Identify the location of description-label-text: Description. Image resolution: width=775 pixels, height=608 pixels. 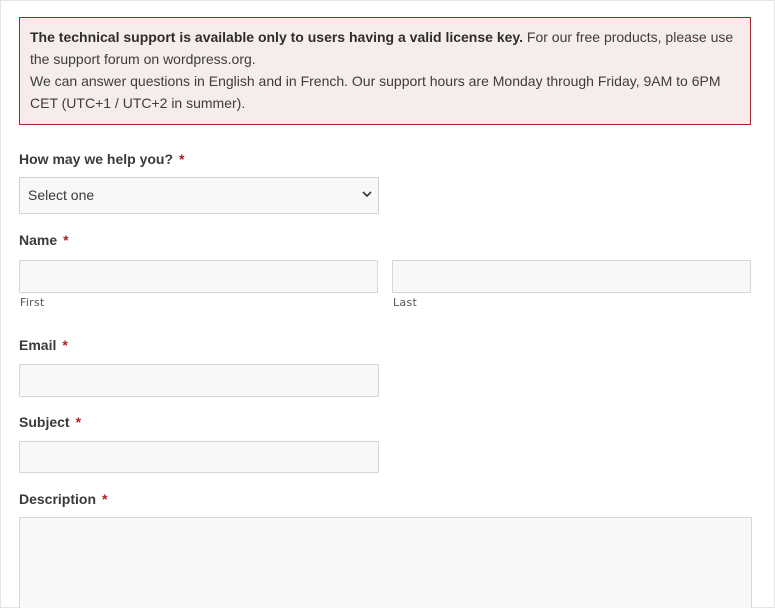
(58, 499).